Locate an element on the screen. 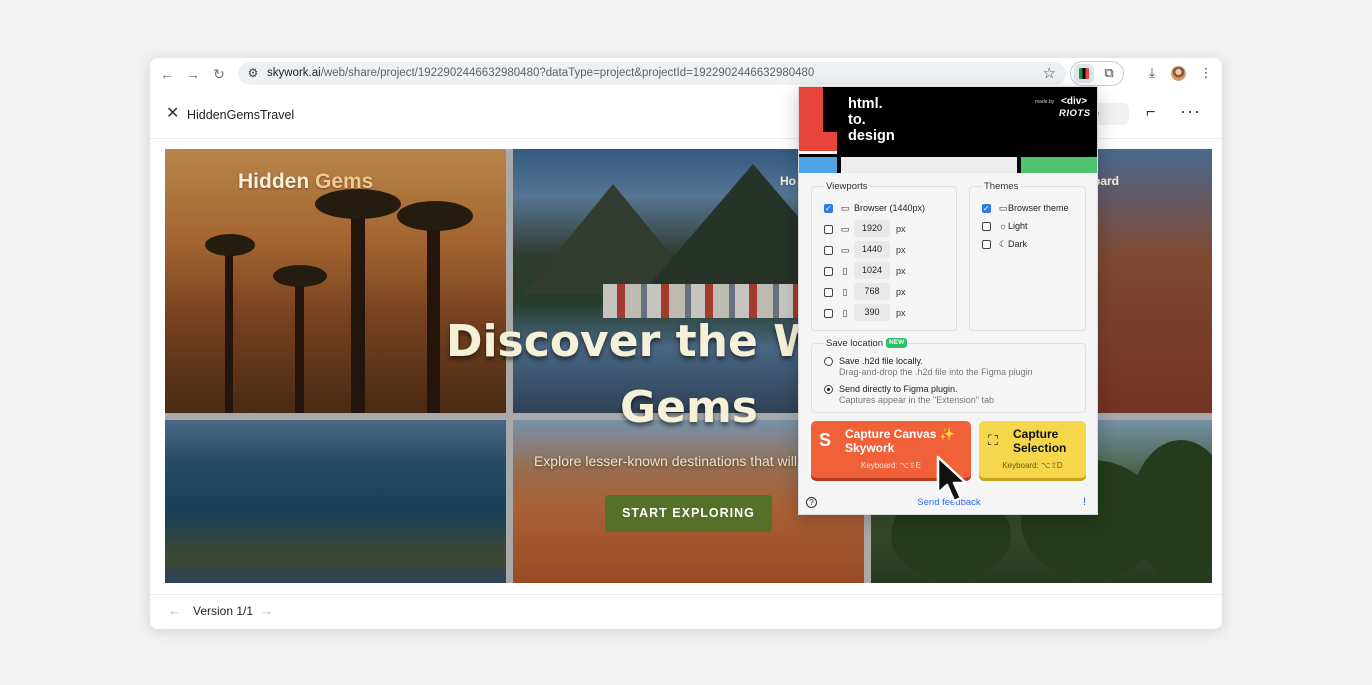  viewport-width-input: 1920 is located at coordinates (872, 228).